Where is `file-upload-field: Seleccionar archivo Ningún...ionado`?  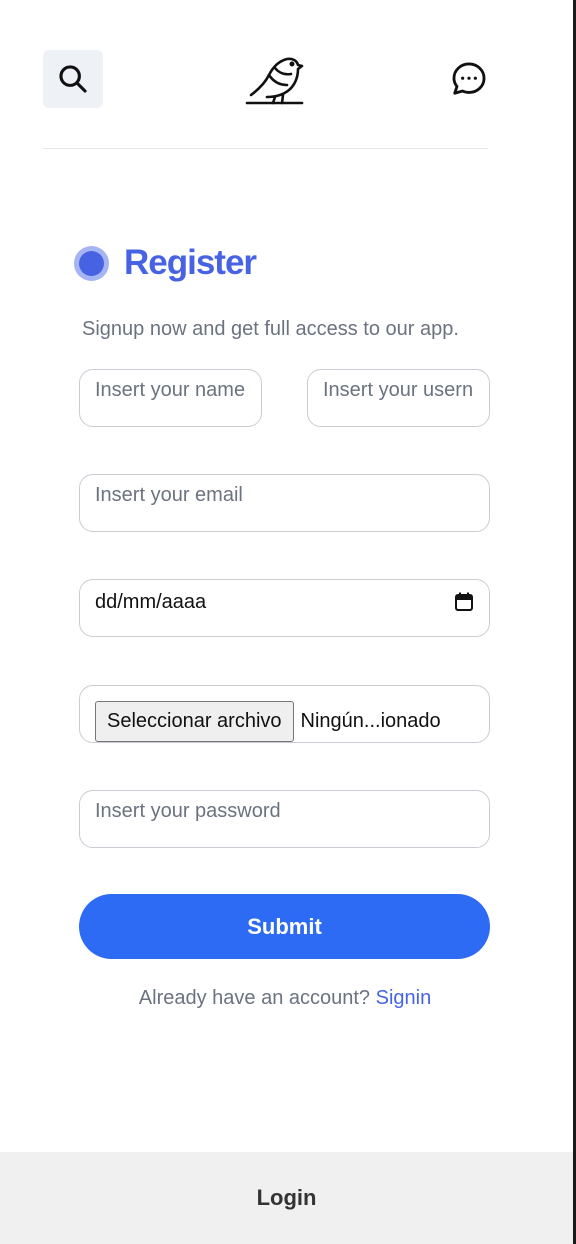 file-upload-field: Seleccionar archivo Ningún...ionado is located at coordinates (284, 714).